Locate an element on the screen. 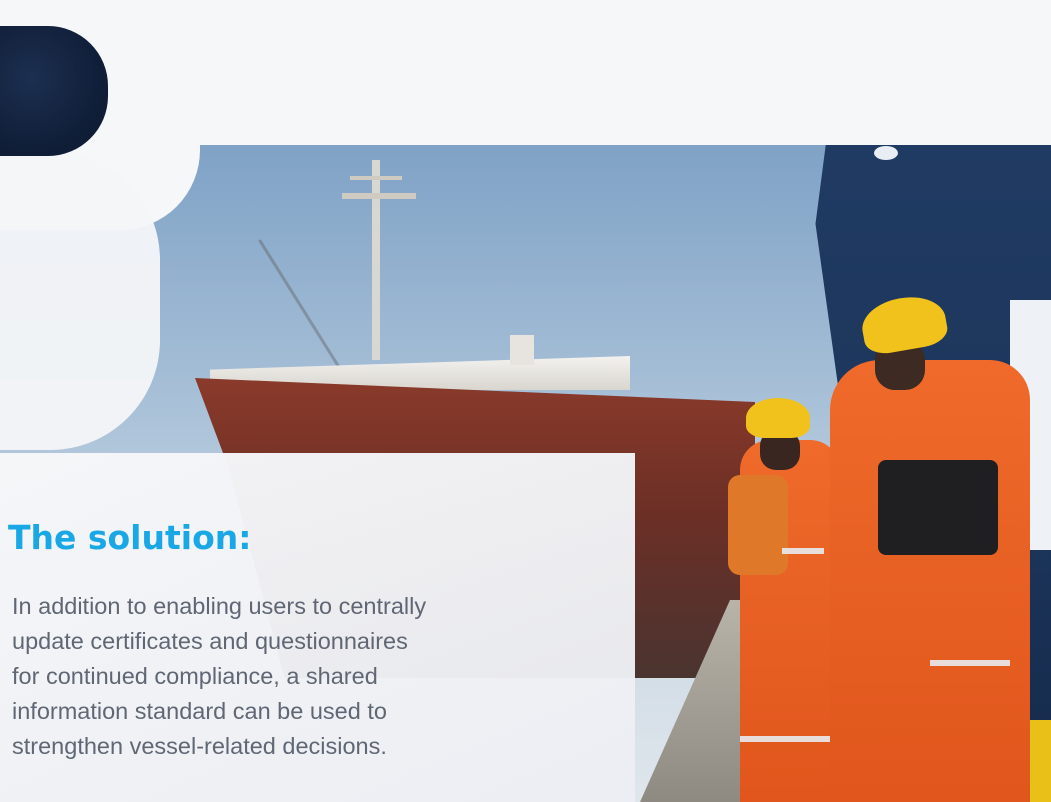 Image resolution: width=1051 pixels, height=802 pixels. crane-light is located at coordinates (886, 153).